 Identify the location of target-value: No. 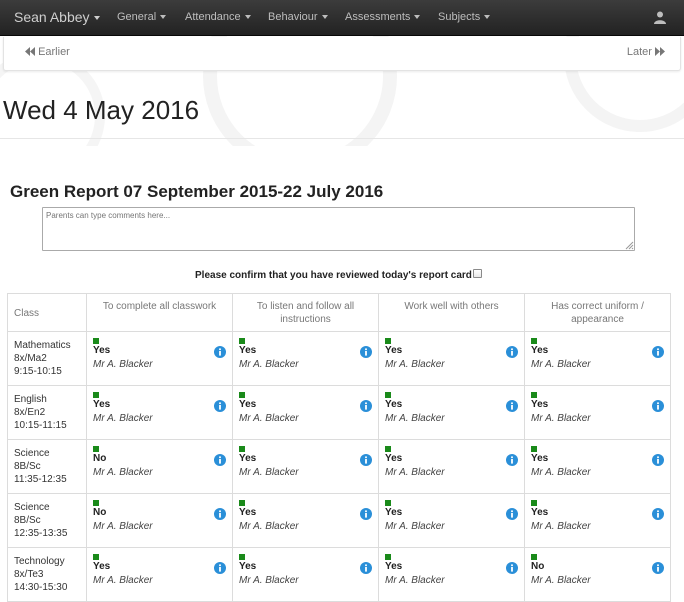
(538, 566).